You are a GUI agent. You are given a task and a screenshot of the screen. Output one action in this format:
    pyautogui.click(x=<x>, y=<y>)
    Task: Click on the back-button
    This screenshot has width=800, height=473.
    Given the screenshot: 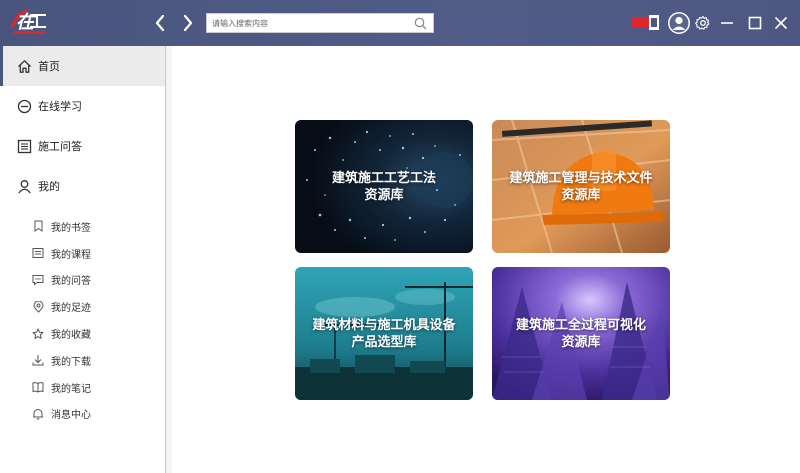 What is the action you would take?
    pyautogui.click(x=160, y=23)
    